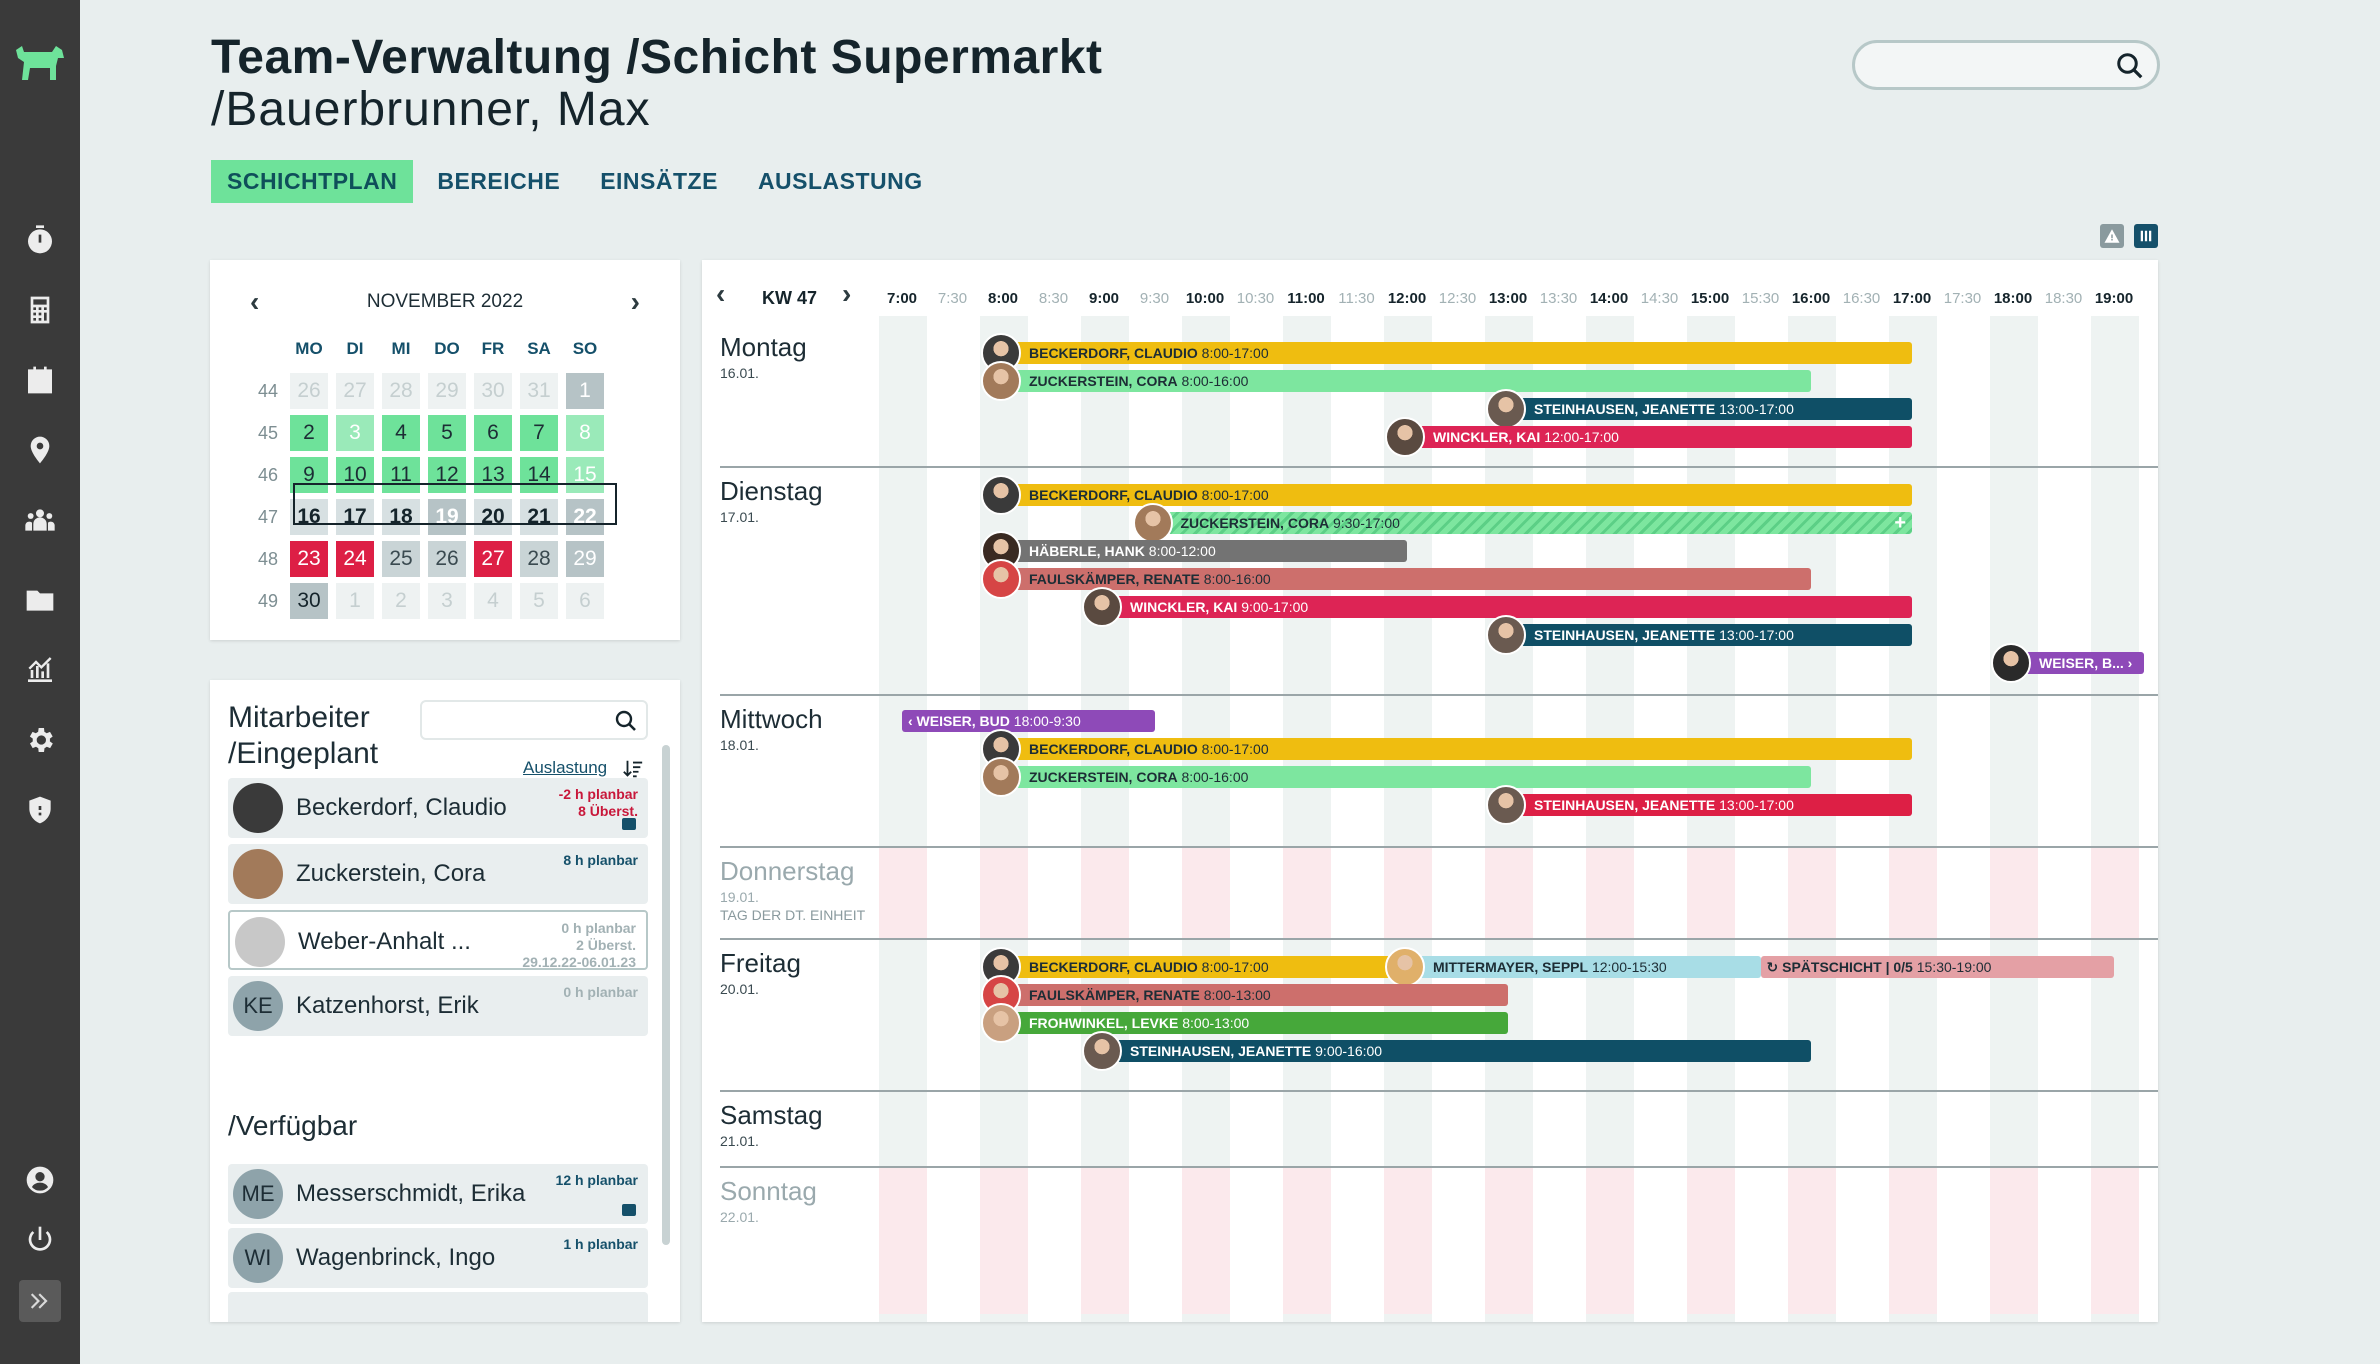 The image size is (2380, 1364). What do you see at coordinates (585, 433) in the screenshot?
I see `calendar-day: 8` at bounding box center [585, 433].